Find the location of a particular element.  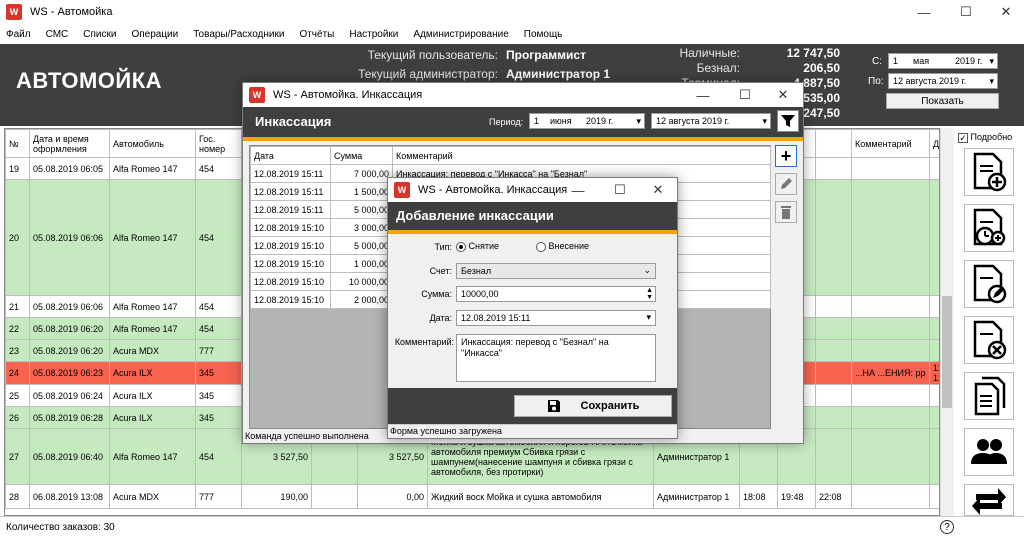

floppy-disk-icon is located at coordinates (553, 406).